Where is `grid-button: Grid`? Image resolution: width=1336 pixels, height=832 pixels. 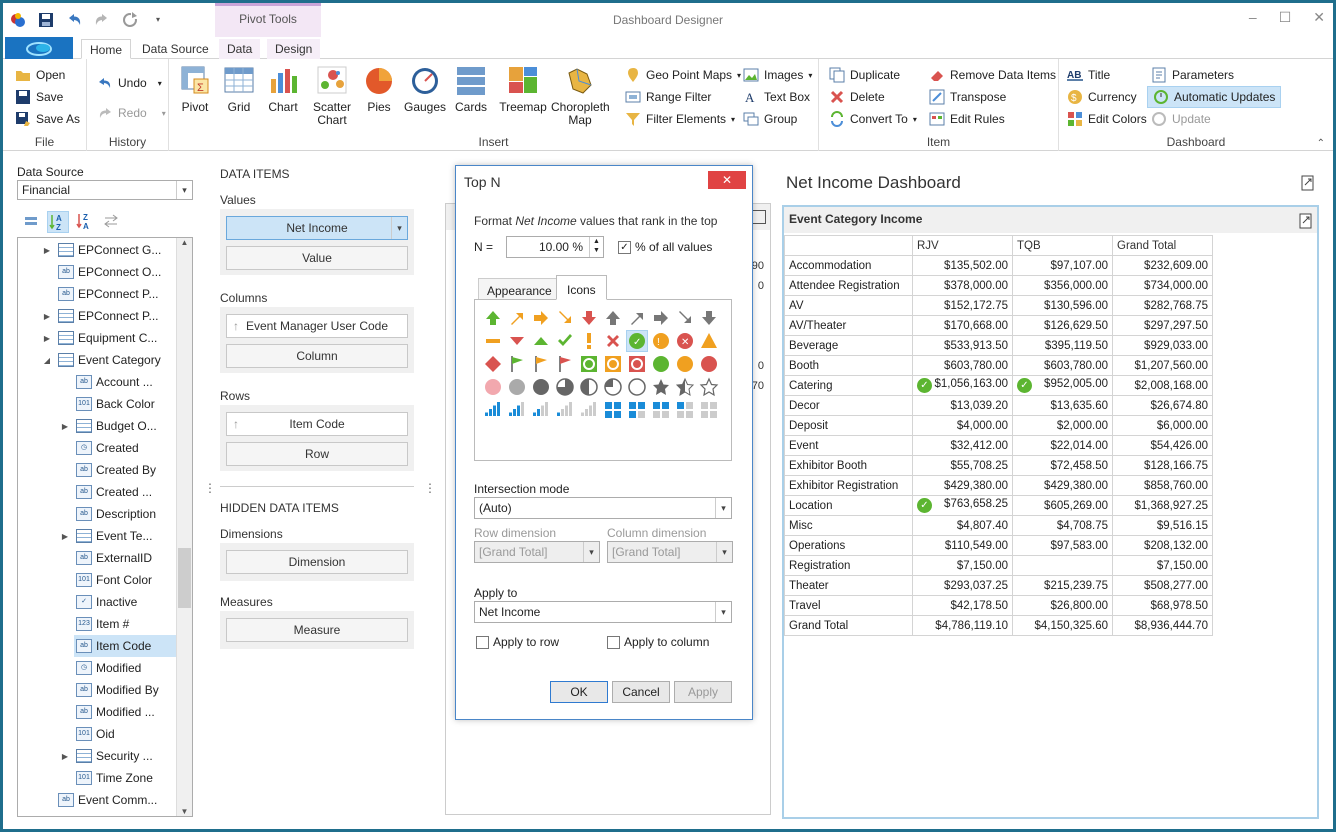 grid-button: Grid is located at coordinates (239, 89).